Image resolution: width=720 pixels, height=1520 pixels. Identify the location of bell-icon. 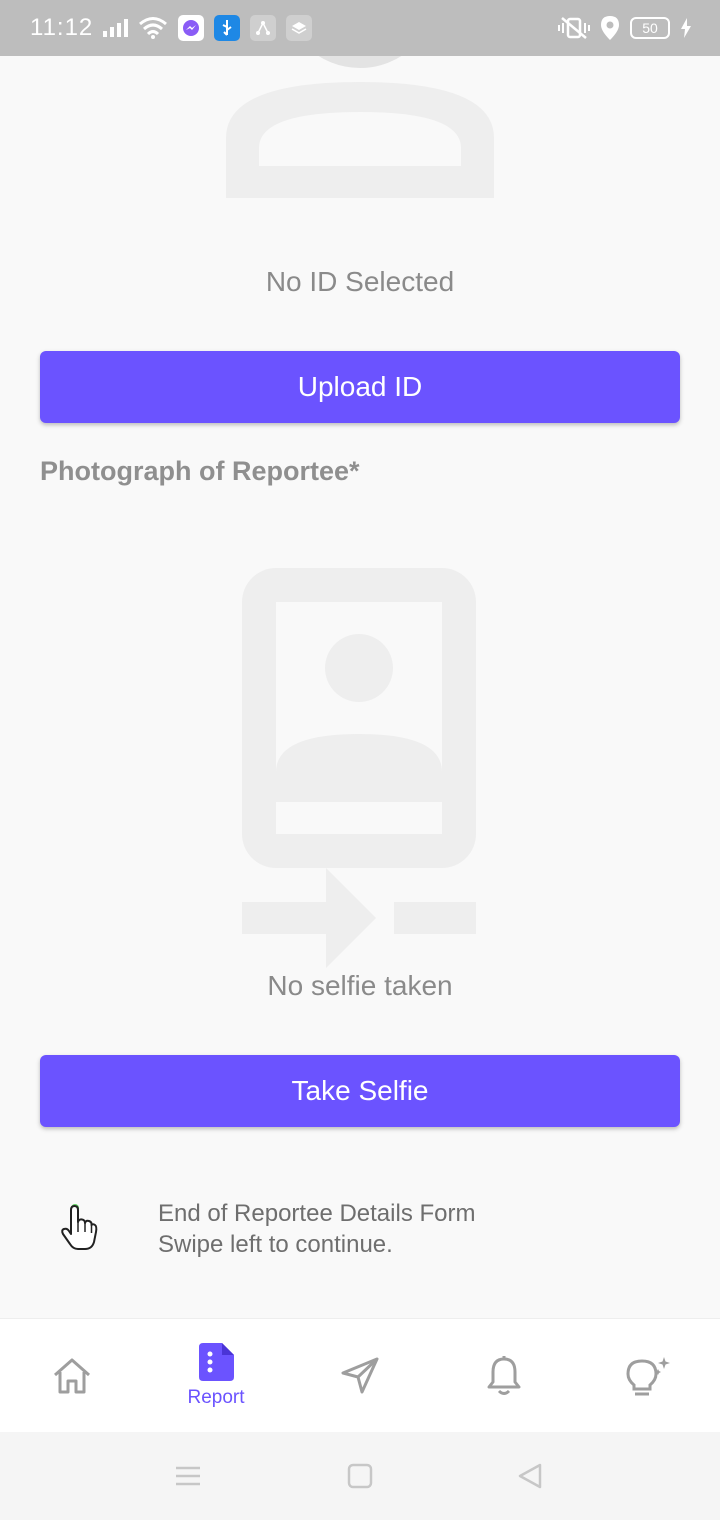
(504, 1375).